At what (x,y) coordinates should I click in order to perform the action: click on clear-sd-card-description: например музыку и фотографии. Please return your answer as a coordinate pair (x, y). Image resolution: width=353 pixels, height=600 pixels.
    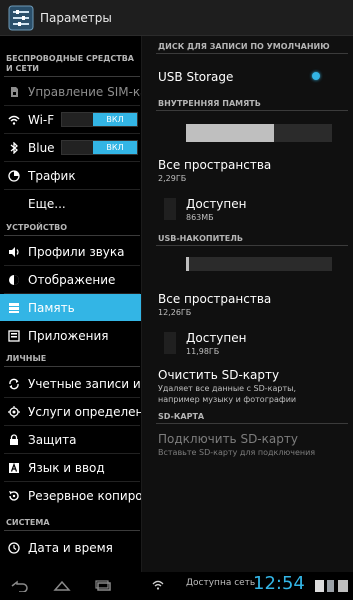
    Looking at the image, I should click on (227, 399).